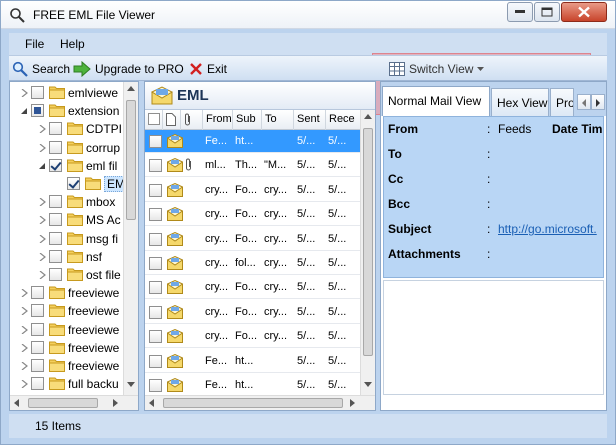 Image resolution: width=616 pixels, height=445 pixels. What do you see at coordinates (131, 160) in the screenshot?
I see `tree-scroll-thumb` at bounding box center [131, 160].